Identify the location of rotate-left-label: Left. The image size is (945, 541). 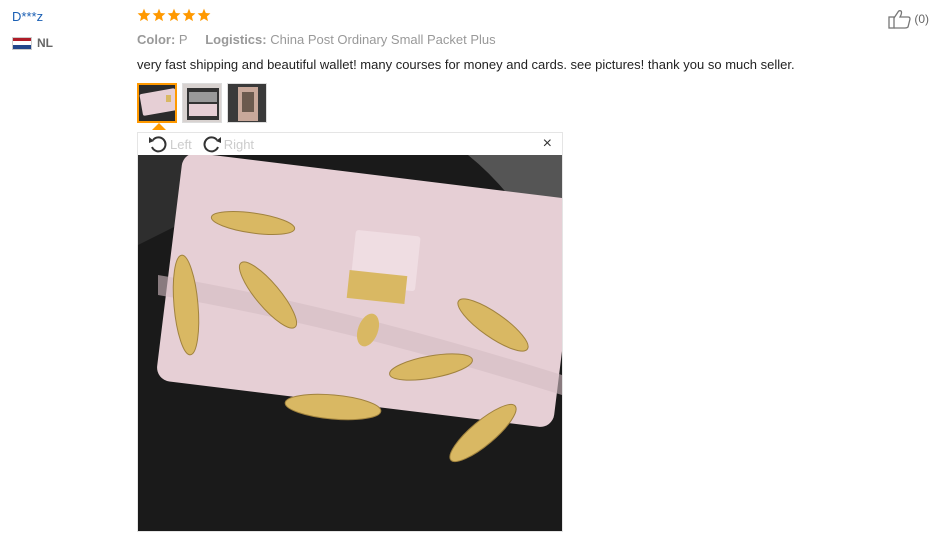
(181, 144).